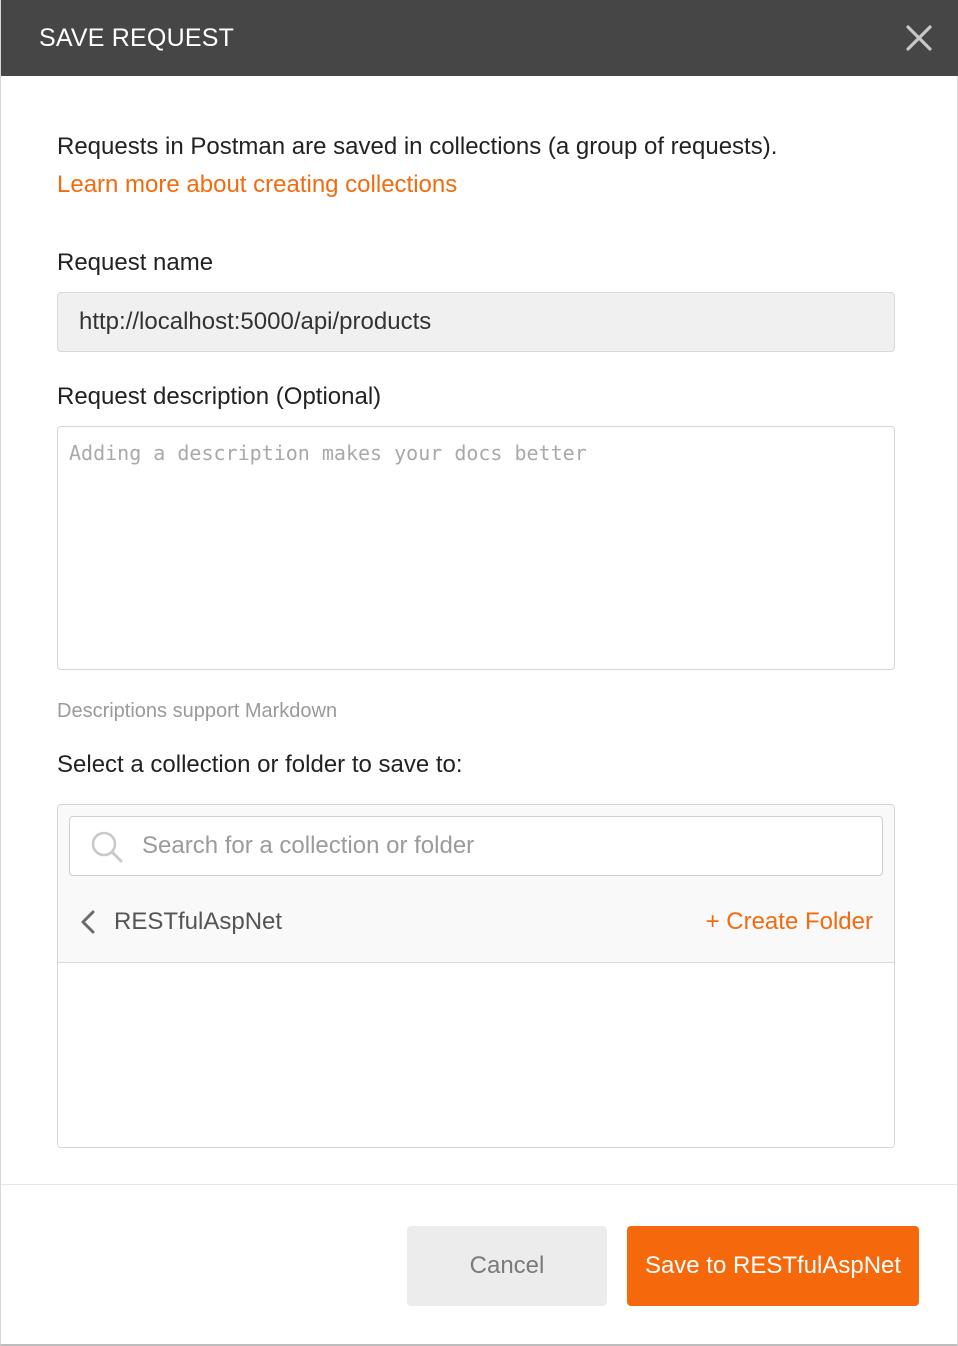 The image size is (958, 1346). I want to click on close-button, so click(919, 38).